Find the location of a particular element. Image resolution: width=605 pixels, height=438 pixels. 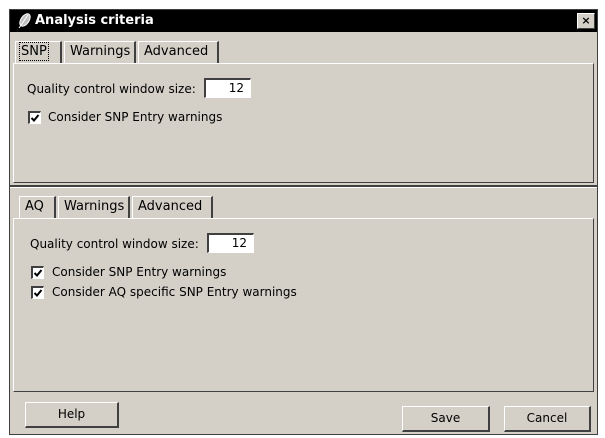

aq-specific-warnings-checkbox is located at coordinates (37, 292).